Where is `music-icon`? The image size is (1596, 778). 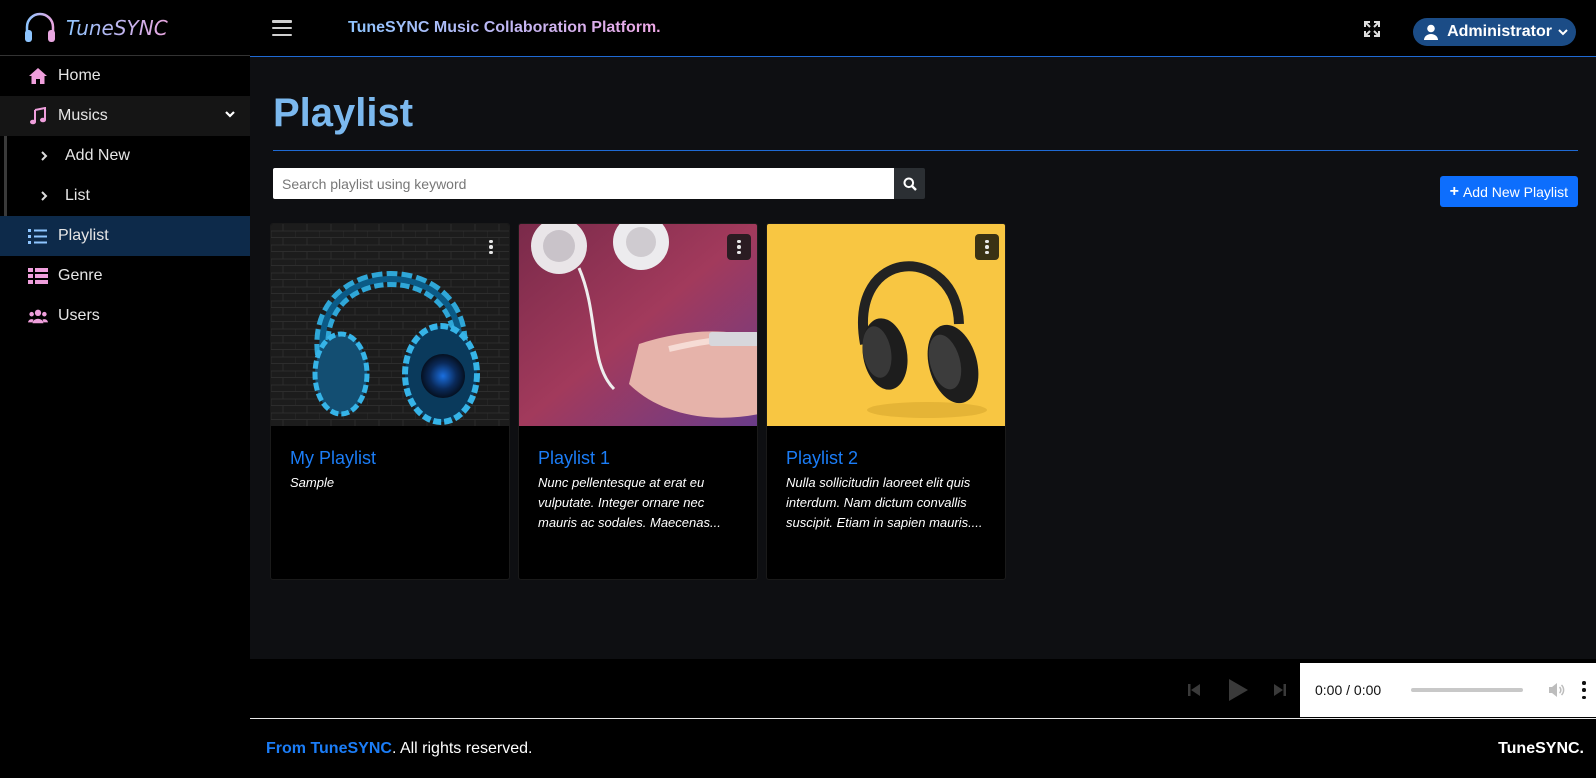 music-icon is located at coordinates (38, 116).